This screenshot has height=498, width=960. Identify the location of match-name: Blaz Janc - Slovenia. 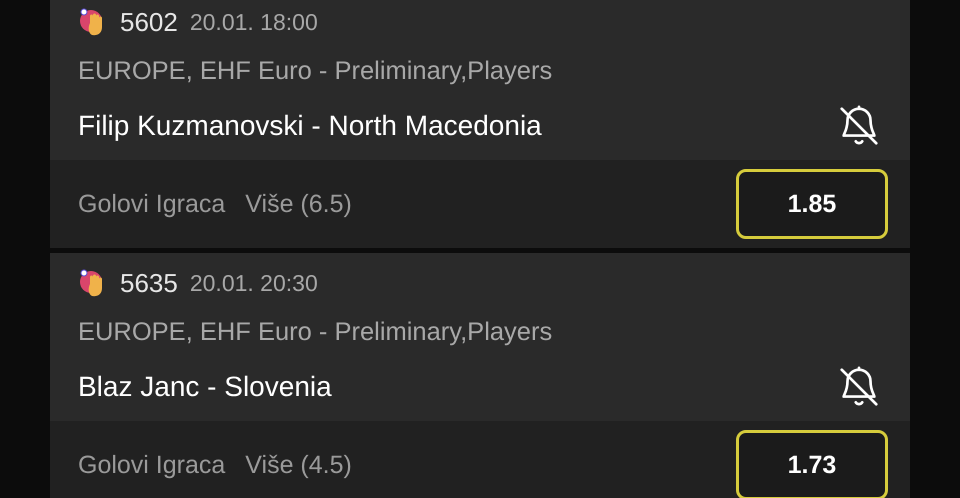
(205, 387).